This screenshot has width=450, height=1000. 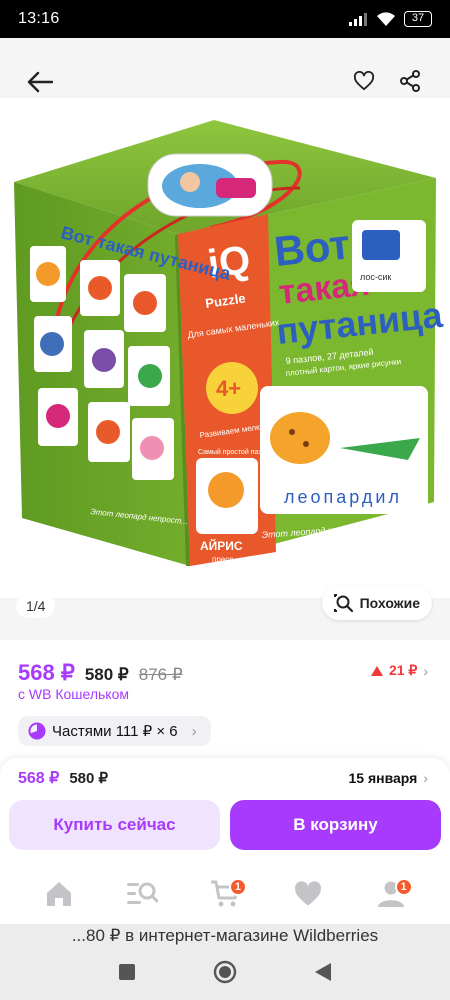 I want to click on similar-button: Похожие, so click(x=376, y=603).